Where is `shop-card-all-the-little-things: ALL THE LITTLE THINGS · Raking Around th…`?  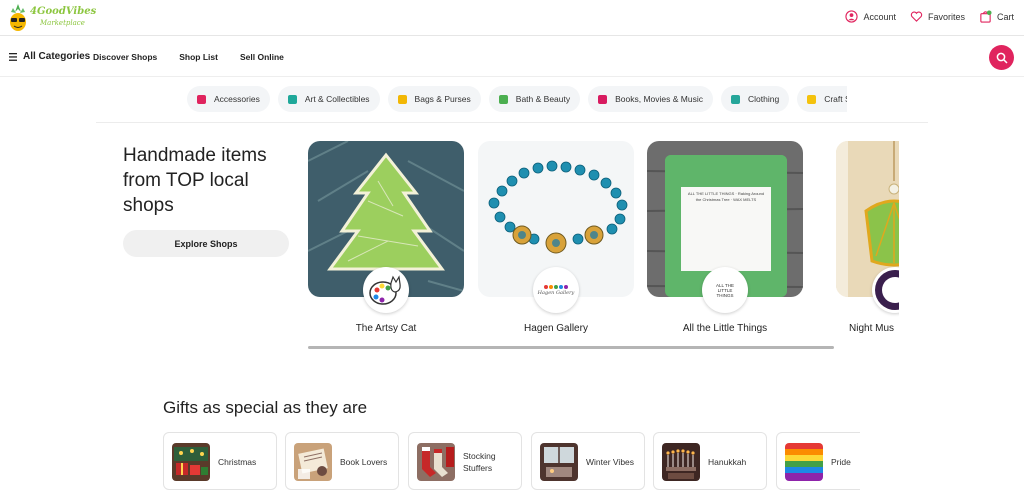 shop-card-all-the-little-things: ALL THE LITTLE THINGS · Raking Around th… is located at coordinates (725, 241).